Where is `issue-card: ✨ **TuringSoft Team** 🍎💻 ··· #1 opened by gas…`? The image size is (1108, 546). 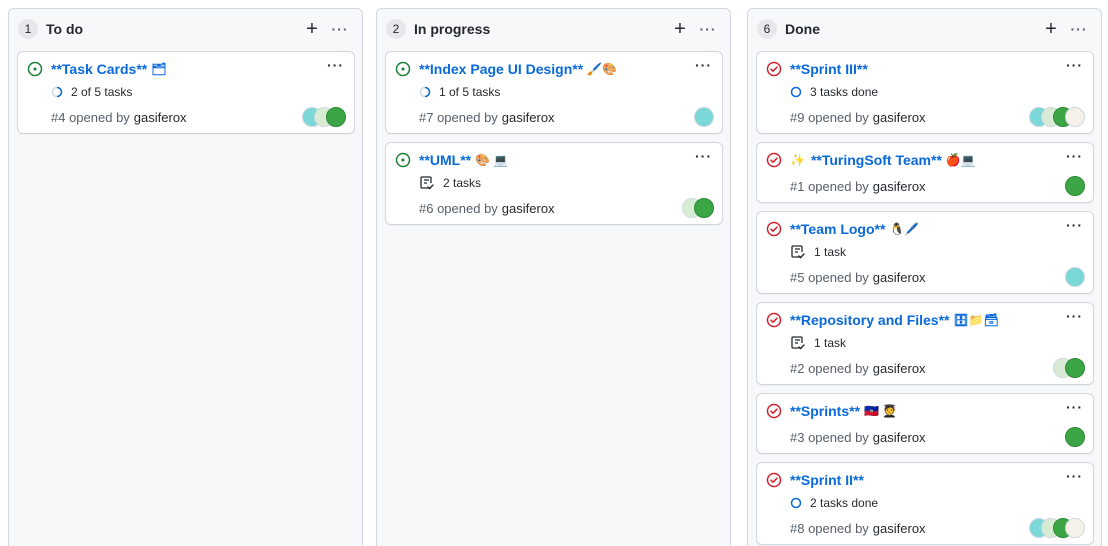
issue-card: ✨ **TuringSoft Team** 🍎💻 ··· #1 opened by gas… is located at coordinates (925, 172).